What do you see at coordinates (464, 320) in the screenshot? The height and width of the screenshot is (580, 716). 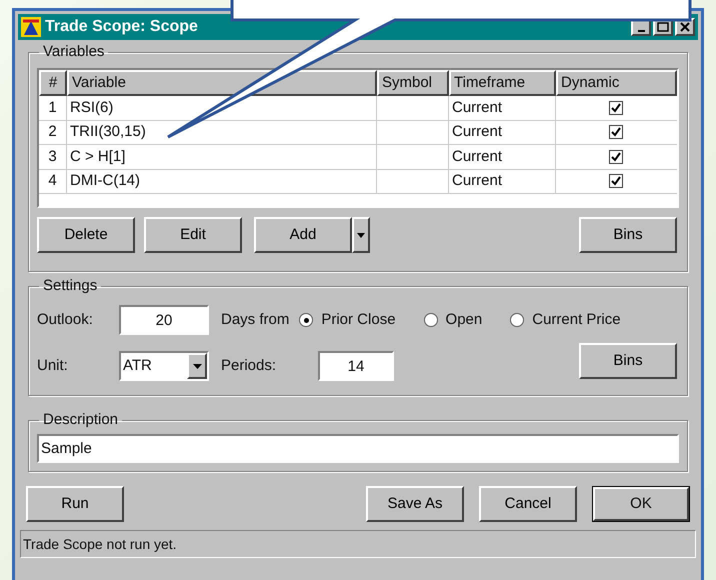 I see `radio-label: Open` at bounding box center [464, 320].